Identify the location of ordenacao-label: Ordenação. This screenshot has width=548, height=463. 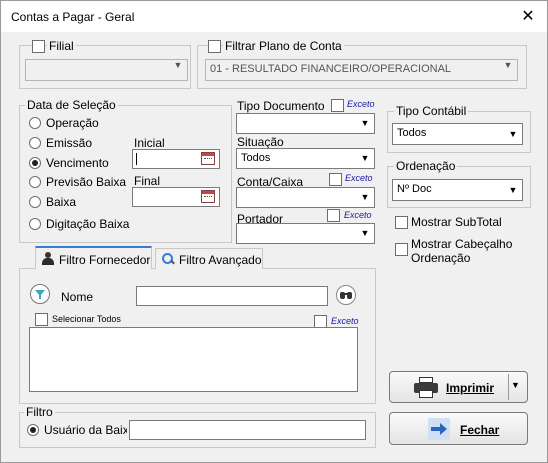
(426, 166).